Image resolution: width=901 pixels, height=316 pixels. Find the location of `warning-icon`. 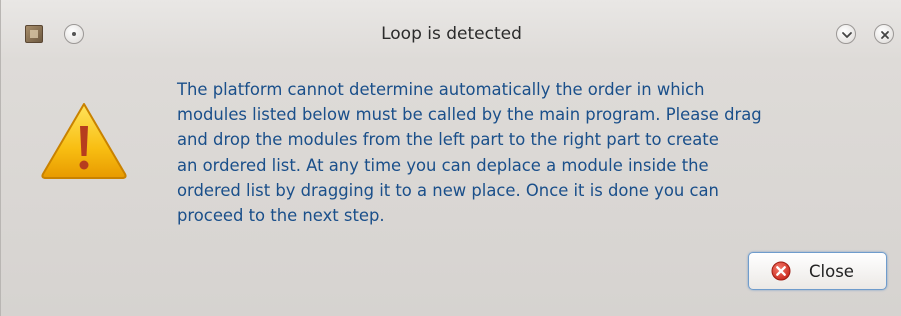

warning-icon is located at coordinates (84, 141).